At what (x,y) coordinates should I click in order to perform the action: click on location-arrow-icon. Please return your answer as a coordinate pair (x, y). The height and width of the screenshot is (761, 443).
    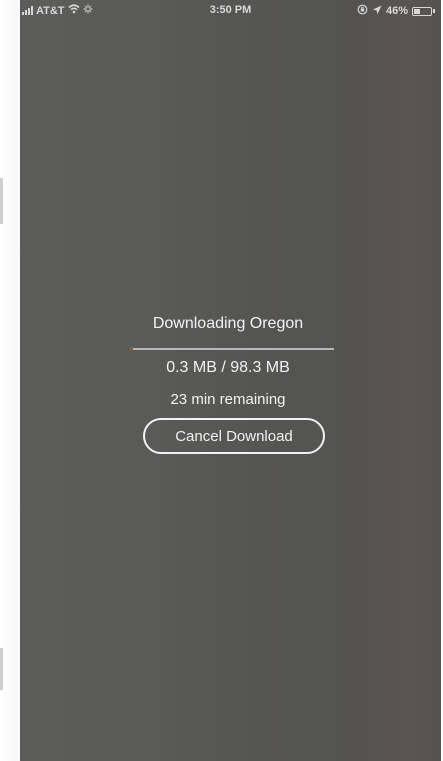
    Looking at the image, I should click on (377, 11).